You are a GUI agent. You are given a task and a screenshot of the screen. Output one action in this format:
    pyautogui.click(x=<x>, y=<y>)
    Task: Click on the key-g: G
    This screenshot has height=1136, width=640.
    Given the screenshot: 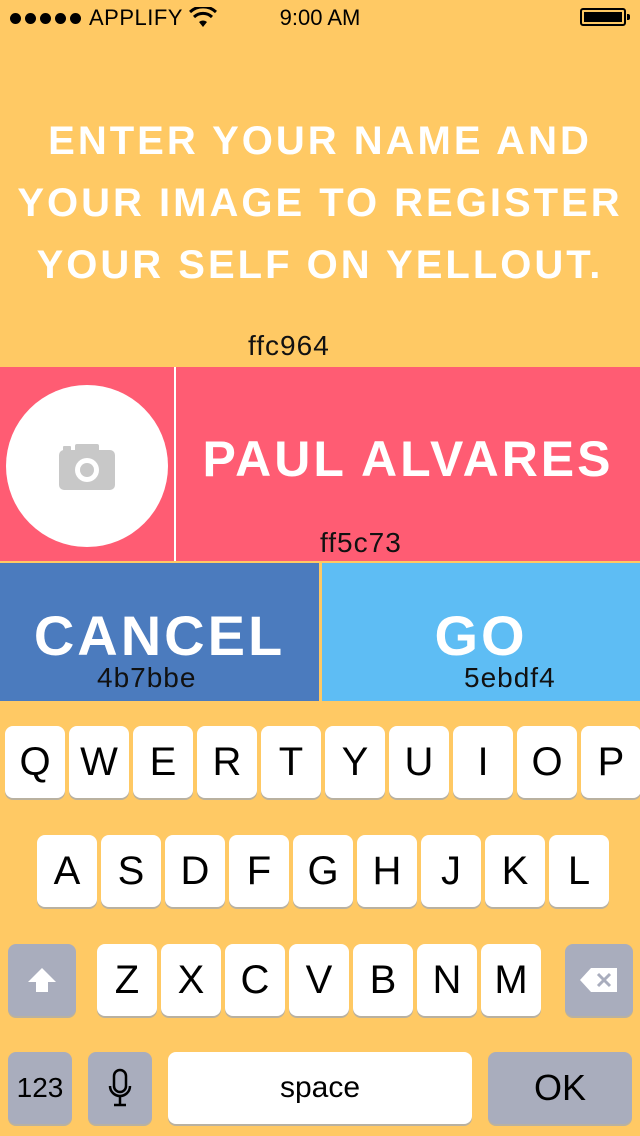 What is the action you would take?
    pyautogui.click(x=323, y=871)
    